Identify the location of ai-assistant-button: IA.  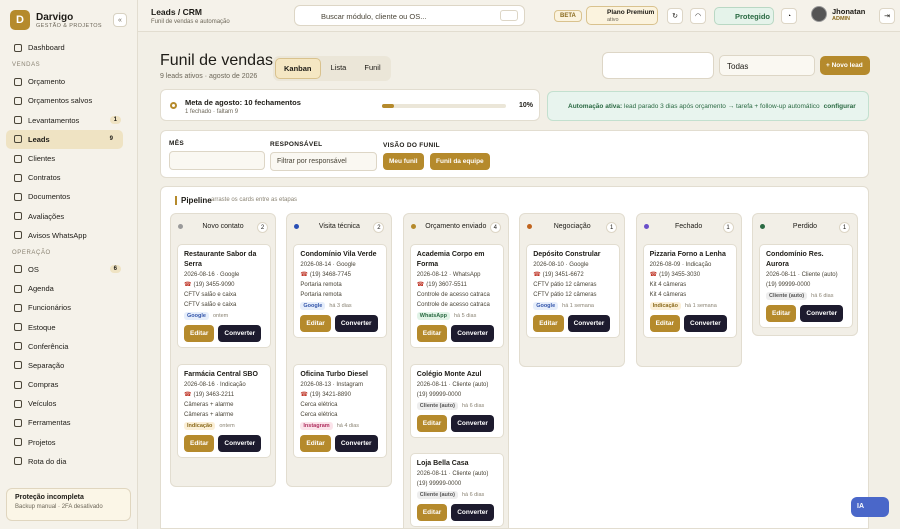
(870, 507).